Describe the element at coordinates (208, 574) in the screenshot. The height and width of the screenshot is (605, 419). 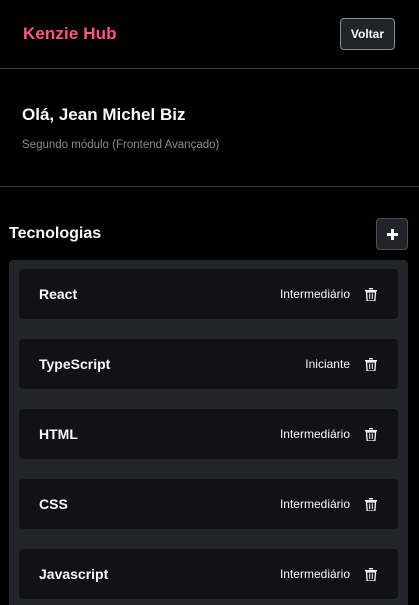
I see `technology-item: Javascript Intermediário` at that location.